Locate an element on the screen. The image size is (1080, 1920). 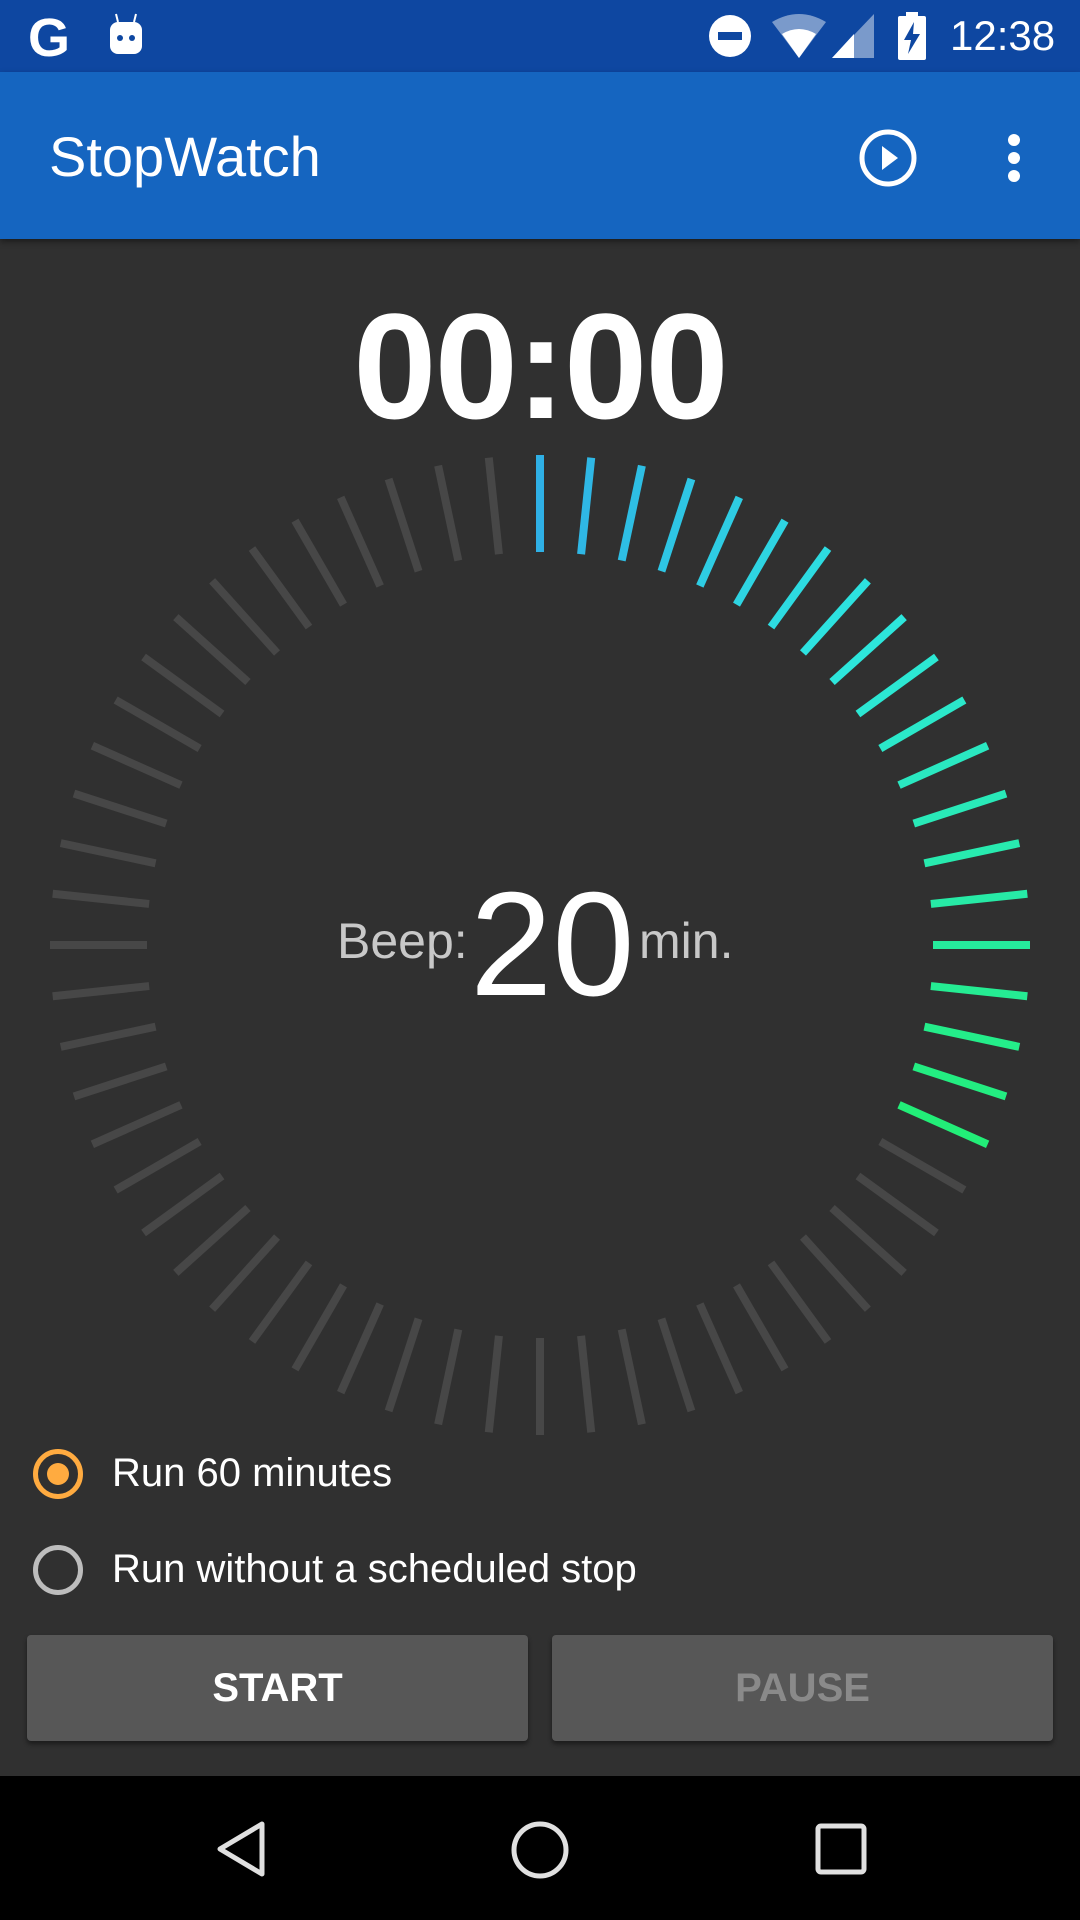
nav-bar is located at coordinates (540, 1848).